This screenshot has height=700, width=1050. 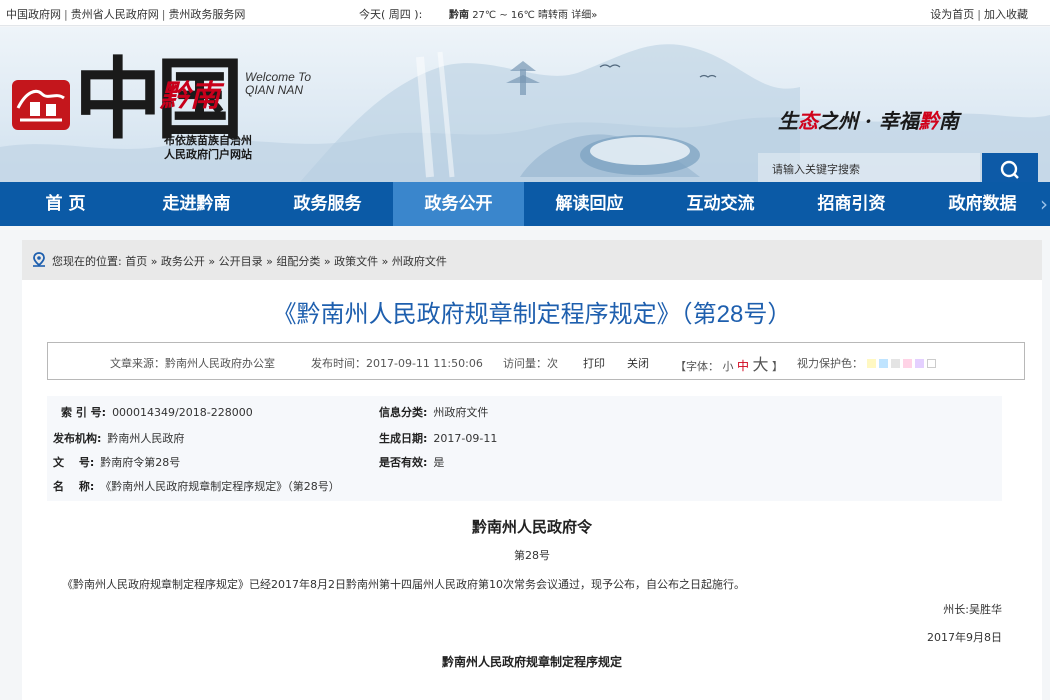 What do you see at coordinates (65, 204) in the screenshot?
I see `nav-home: 首 页` at bounding box center [65, 204].